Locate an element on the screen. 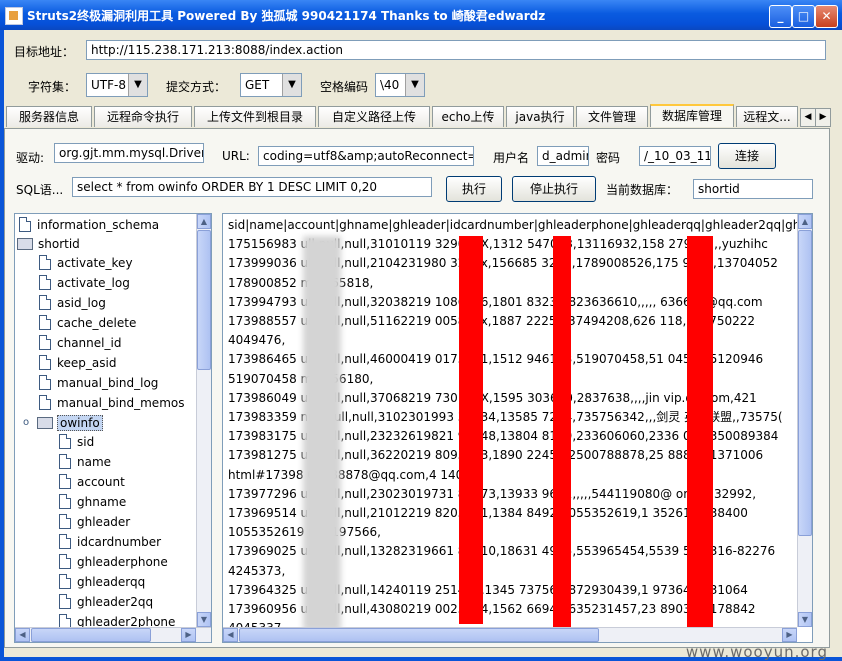 The width and height of the screenshot is (842, 661). tree-node-owinfo: o owinfo is located at coordinates (63, 423).